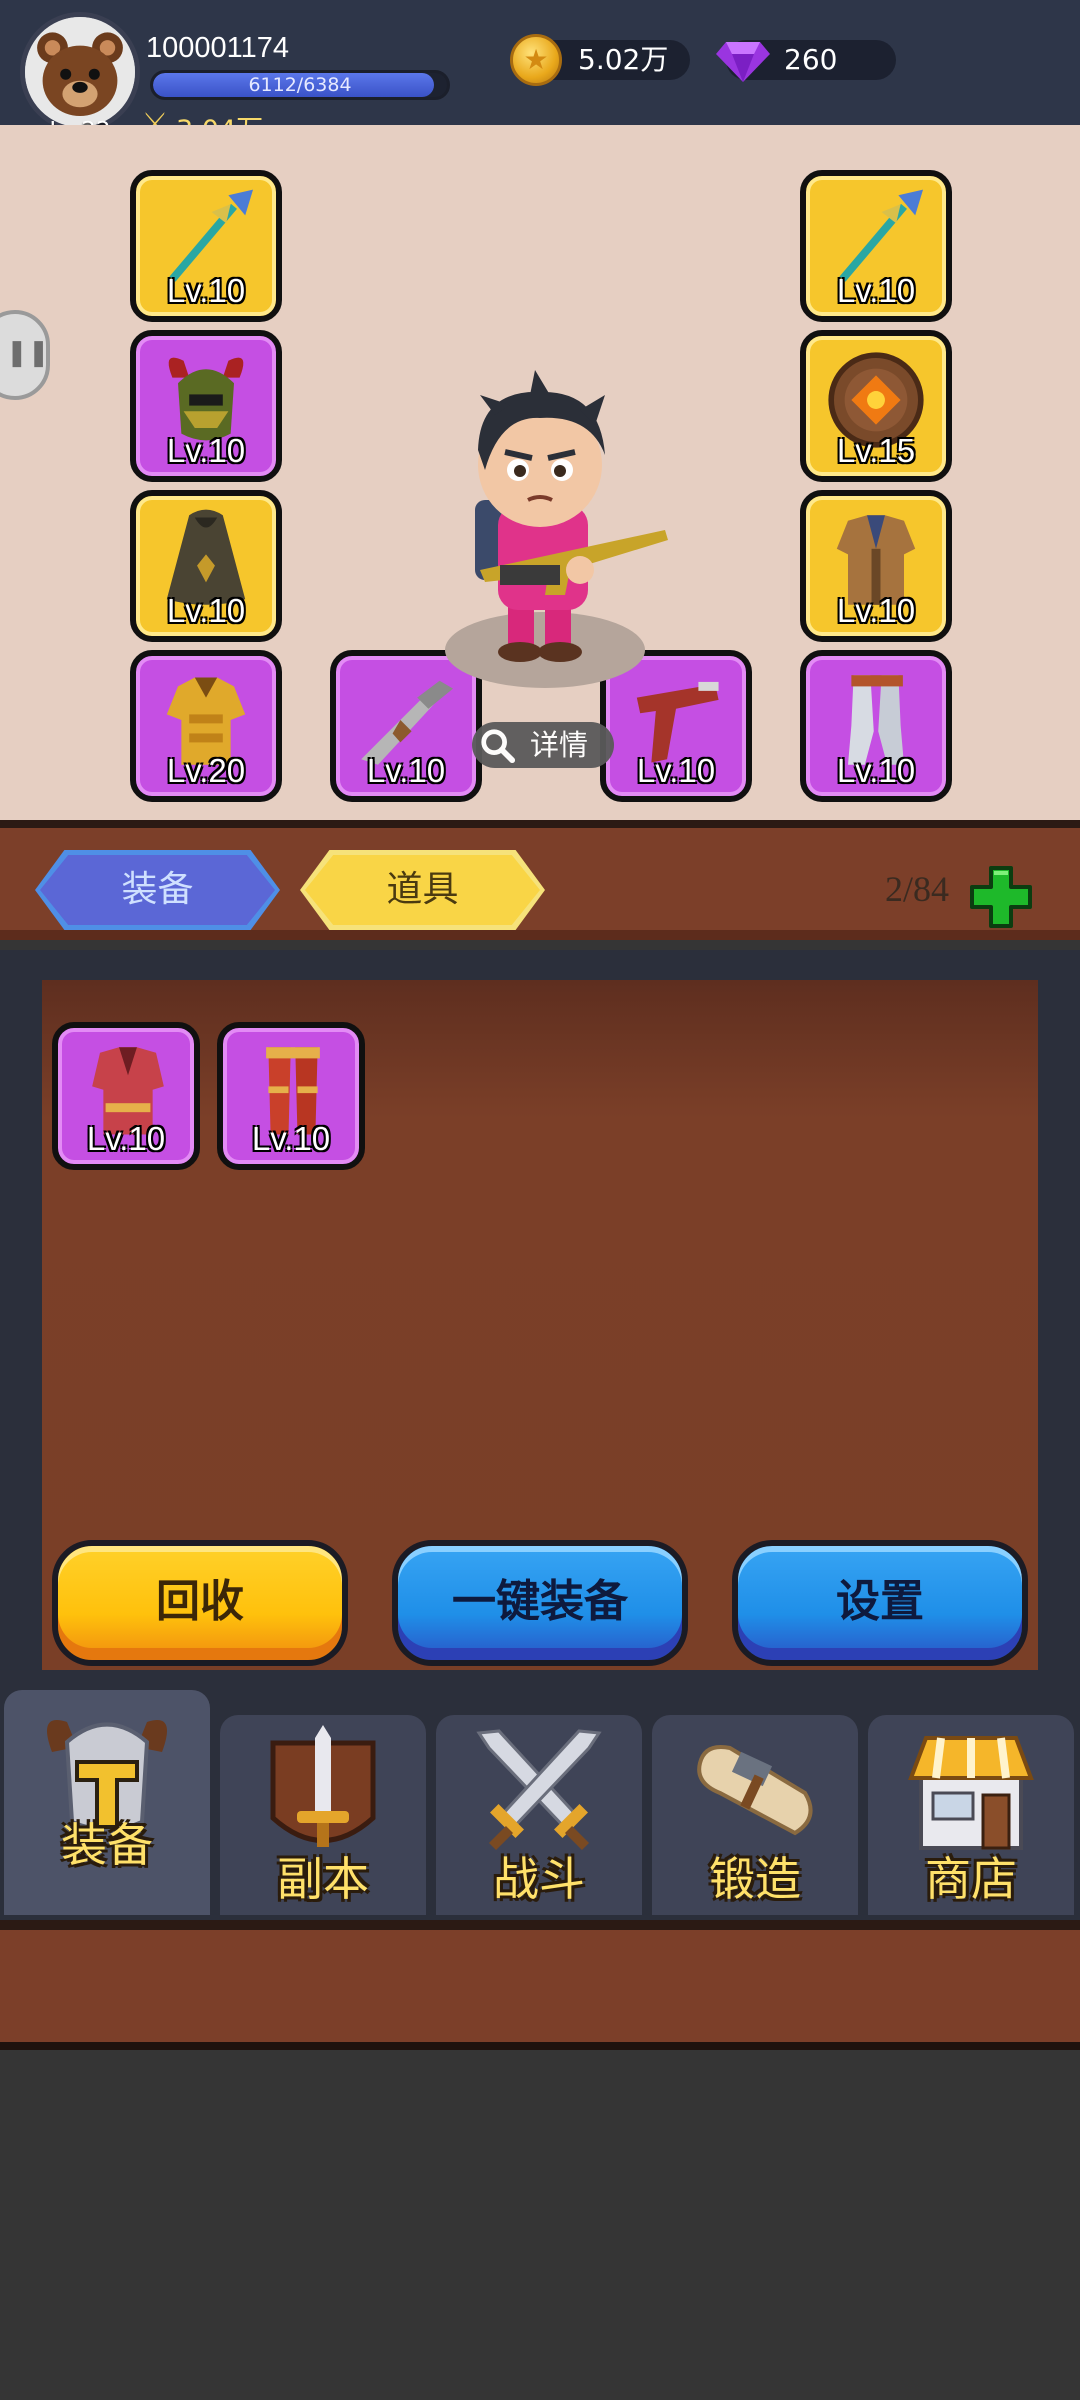 This screenshot has height=2400, width=1080. I want to click on nav-forge-label: 锻造, so click(755, 1879).